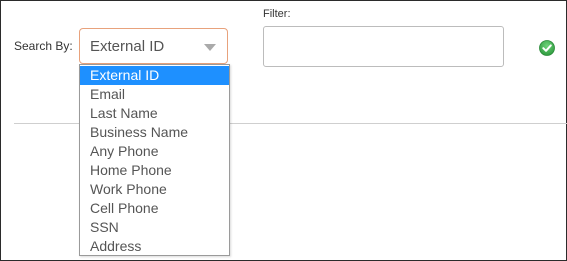  I want to click on dropdown-option: External ID, so click(154, 75).